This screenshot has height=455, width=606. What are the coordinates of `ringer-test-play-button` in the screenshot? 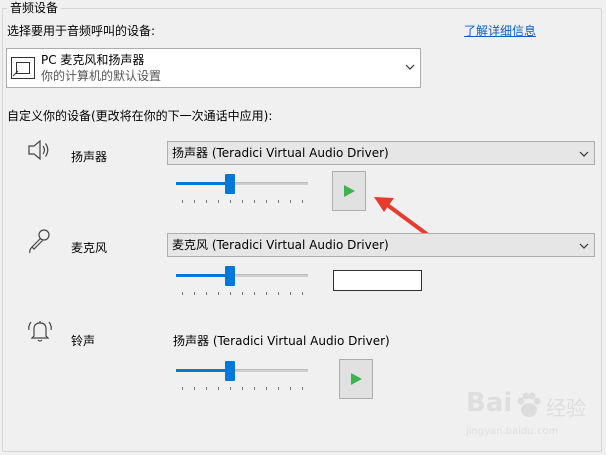 It's located at (356, 379).